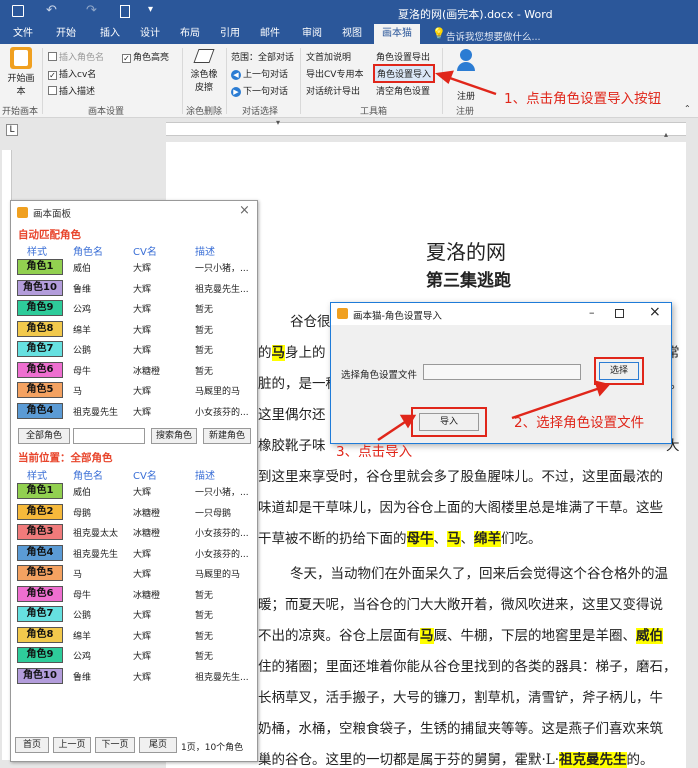  I want to click on select-file-button: 选择, so click(619, 371).